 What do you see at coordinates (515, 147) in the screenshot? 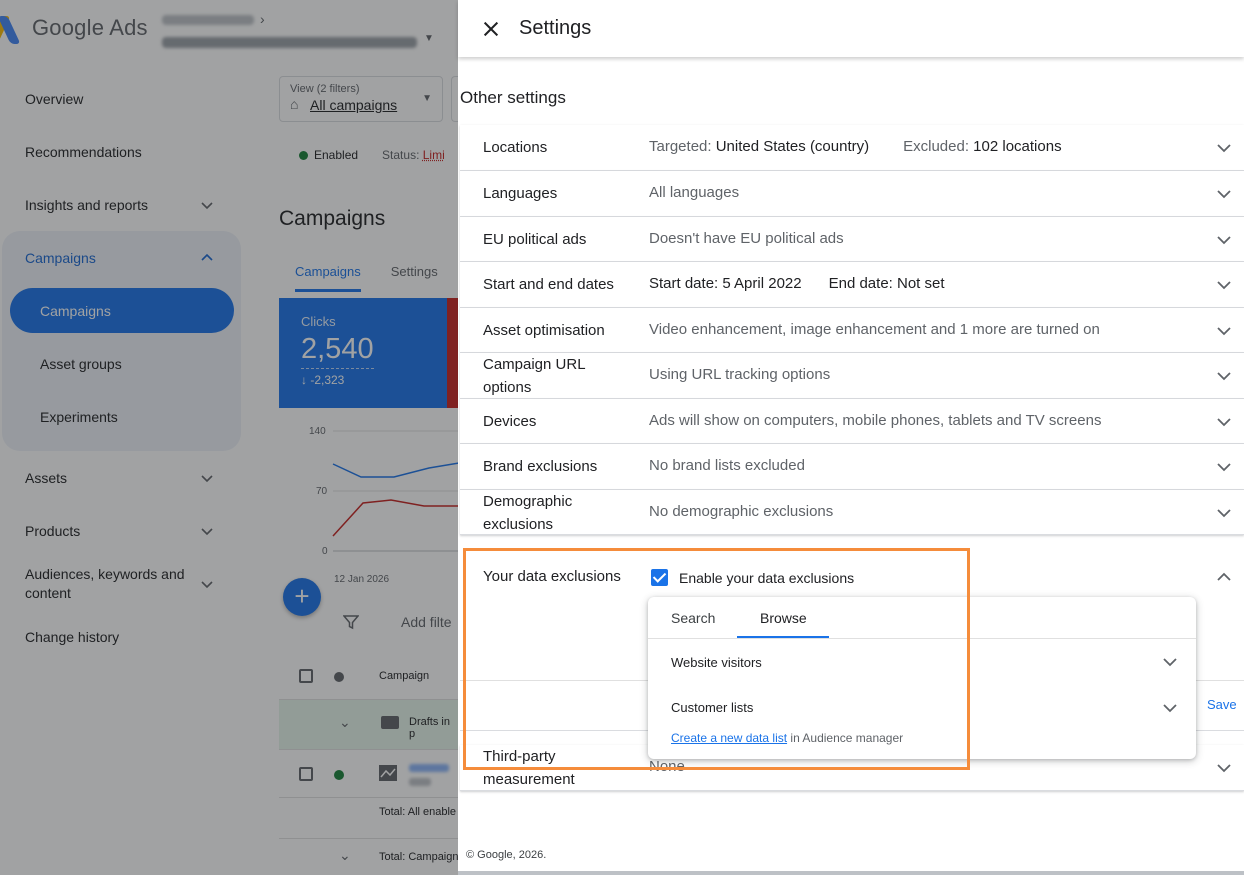
I see `setting-label: Locations` at bounding box center [515, 147].